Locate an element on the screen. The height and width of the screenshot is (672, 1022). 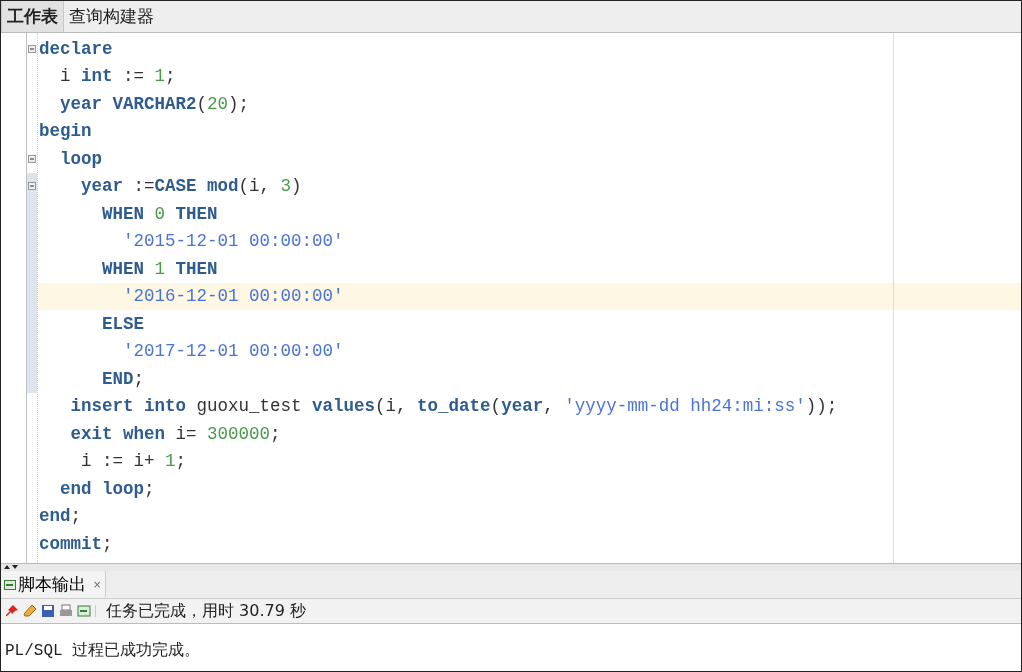
output-tab: 脚本输出 × is located at coordinates (54, 584).